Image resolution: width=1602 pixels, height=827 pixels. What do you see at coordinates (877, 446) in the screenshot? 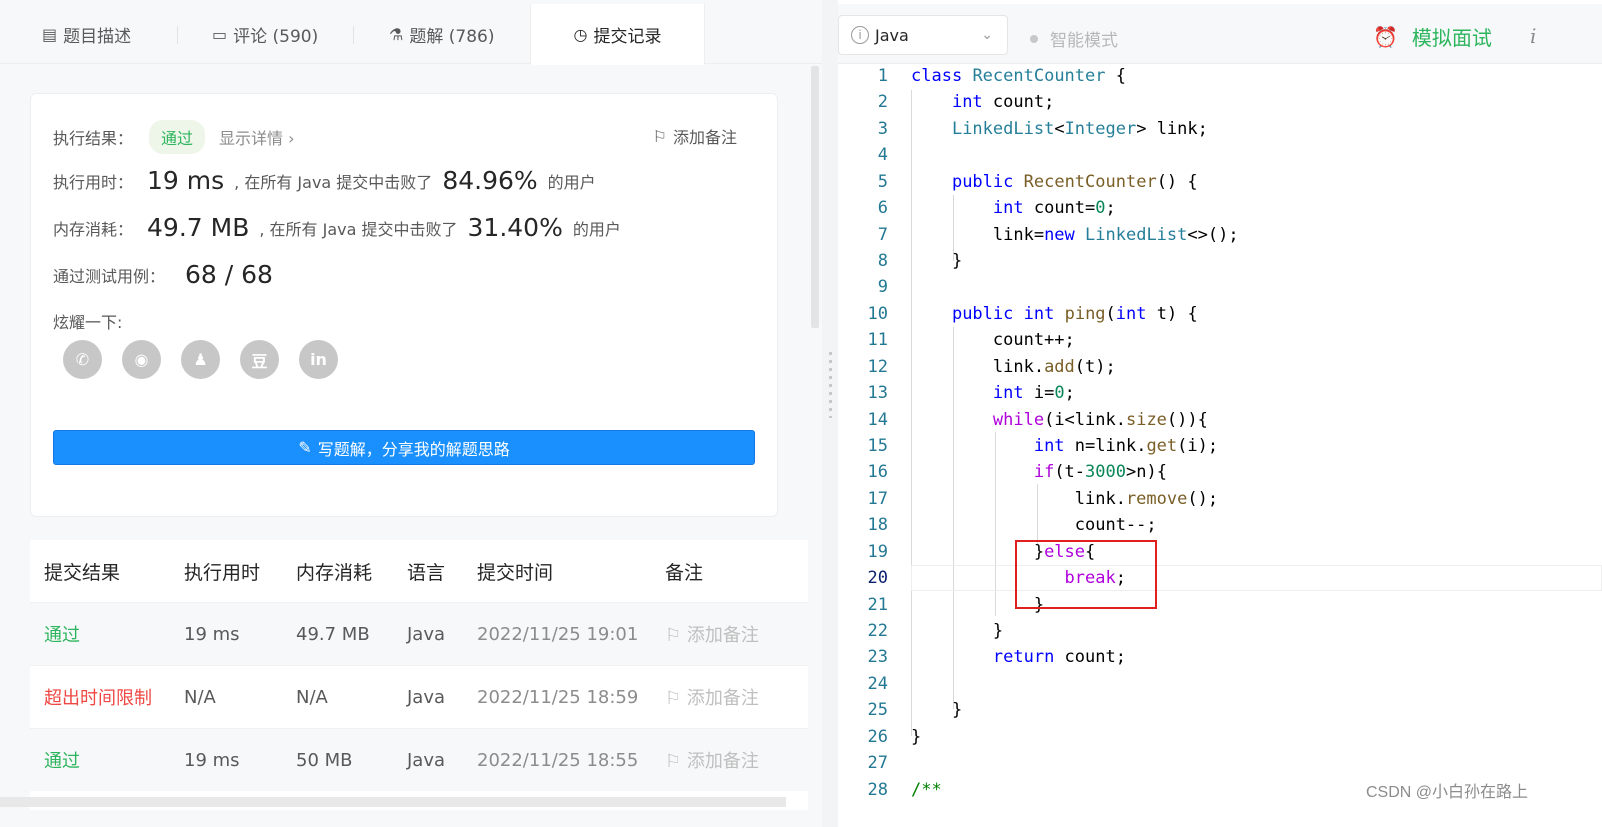
I see `line-number: 15` at bounding box center [877, 446].